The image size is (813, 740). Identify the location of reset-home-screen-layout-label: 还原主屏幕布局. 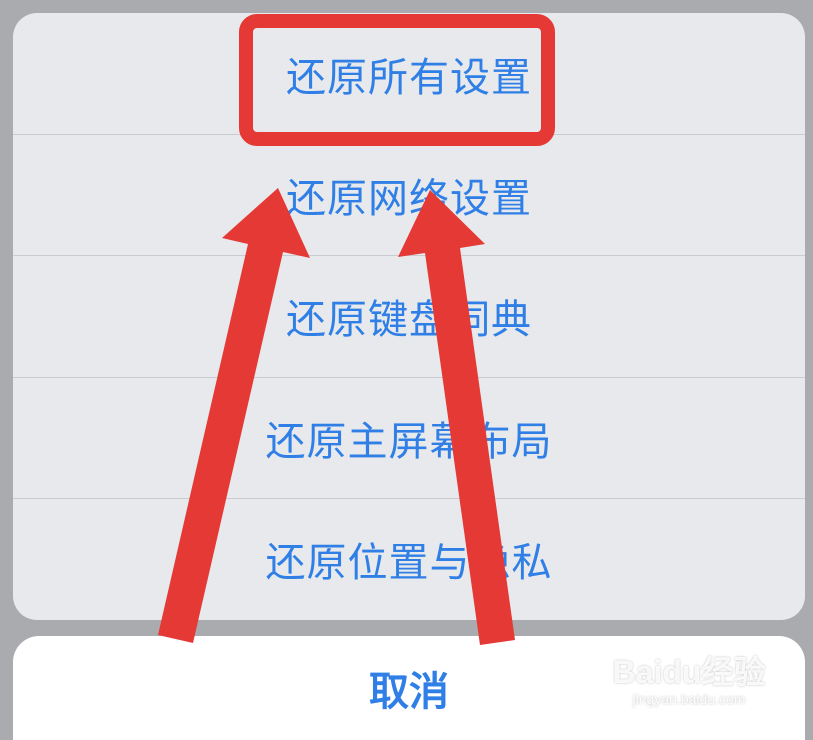
(409, 441).